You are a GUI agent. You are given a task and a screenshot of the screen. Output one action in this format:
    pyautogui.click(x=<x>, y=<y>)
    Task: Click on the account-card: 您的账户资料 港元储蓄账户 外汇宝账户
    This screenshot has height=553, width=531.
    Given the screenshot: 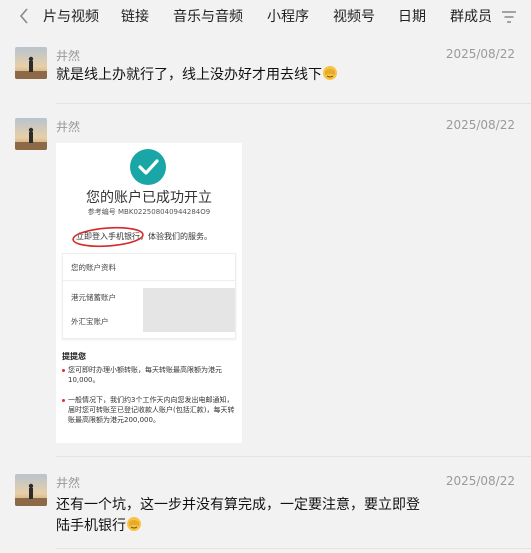 What is the action you would take?
    pyautogui.click(x=149, y=296)
    